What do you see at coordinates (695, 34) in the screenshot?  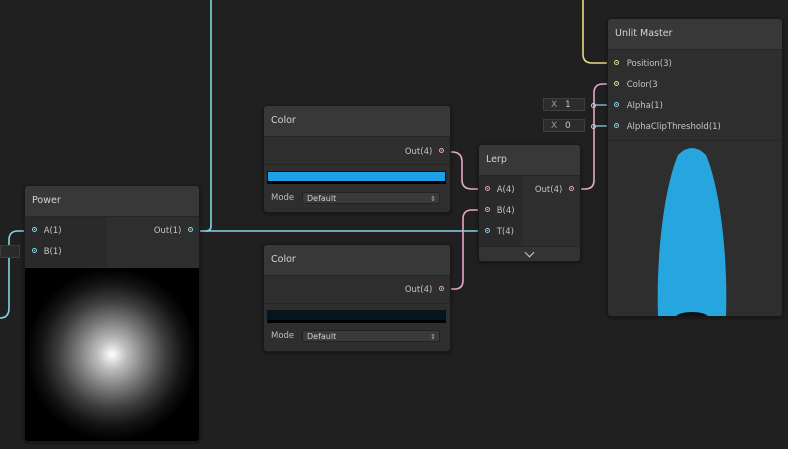 I see `master-node-title: Unlit Master` at bounding box center [695, 34].